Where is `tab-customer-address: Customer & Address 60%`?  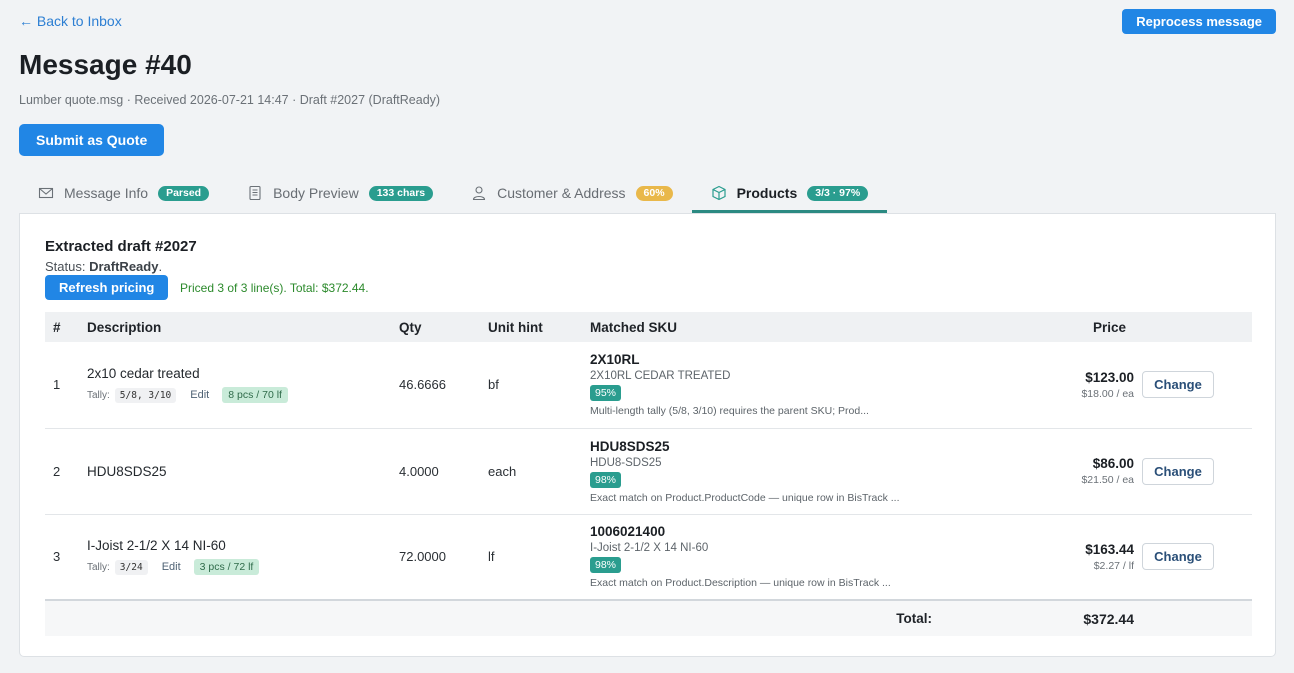
tab-customer-address: Customer & Address 60% is located at coordinates (571, 194).